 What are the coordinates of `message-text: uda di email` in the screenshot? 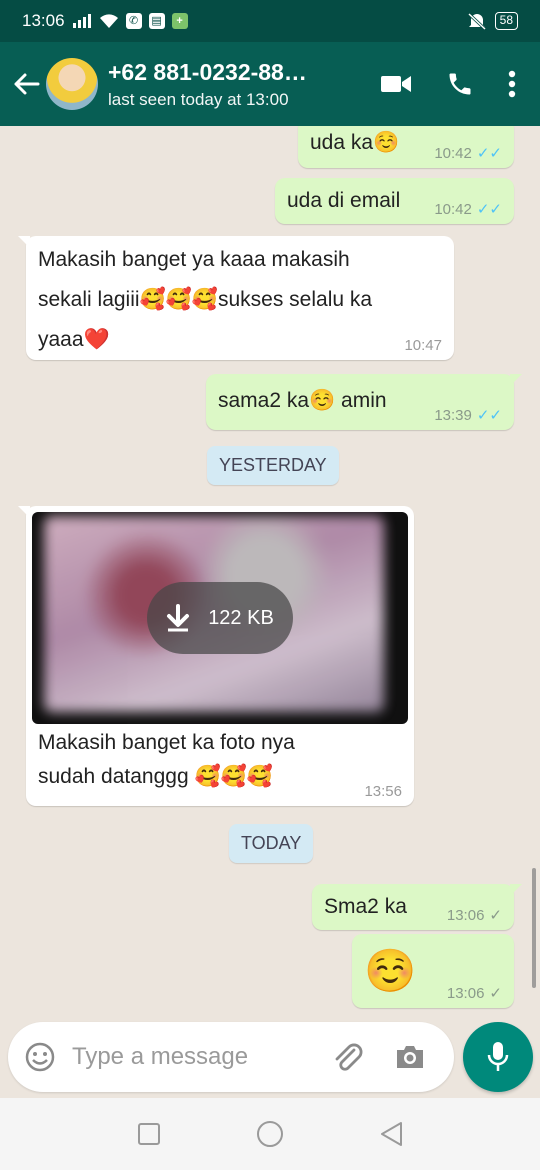 It's located at (344, 200).